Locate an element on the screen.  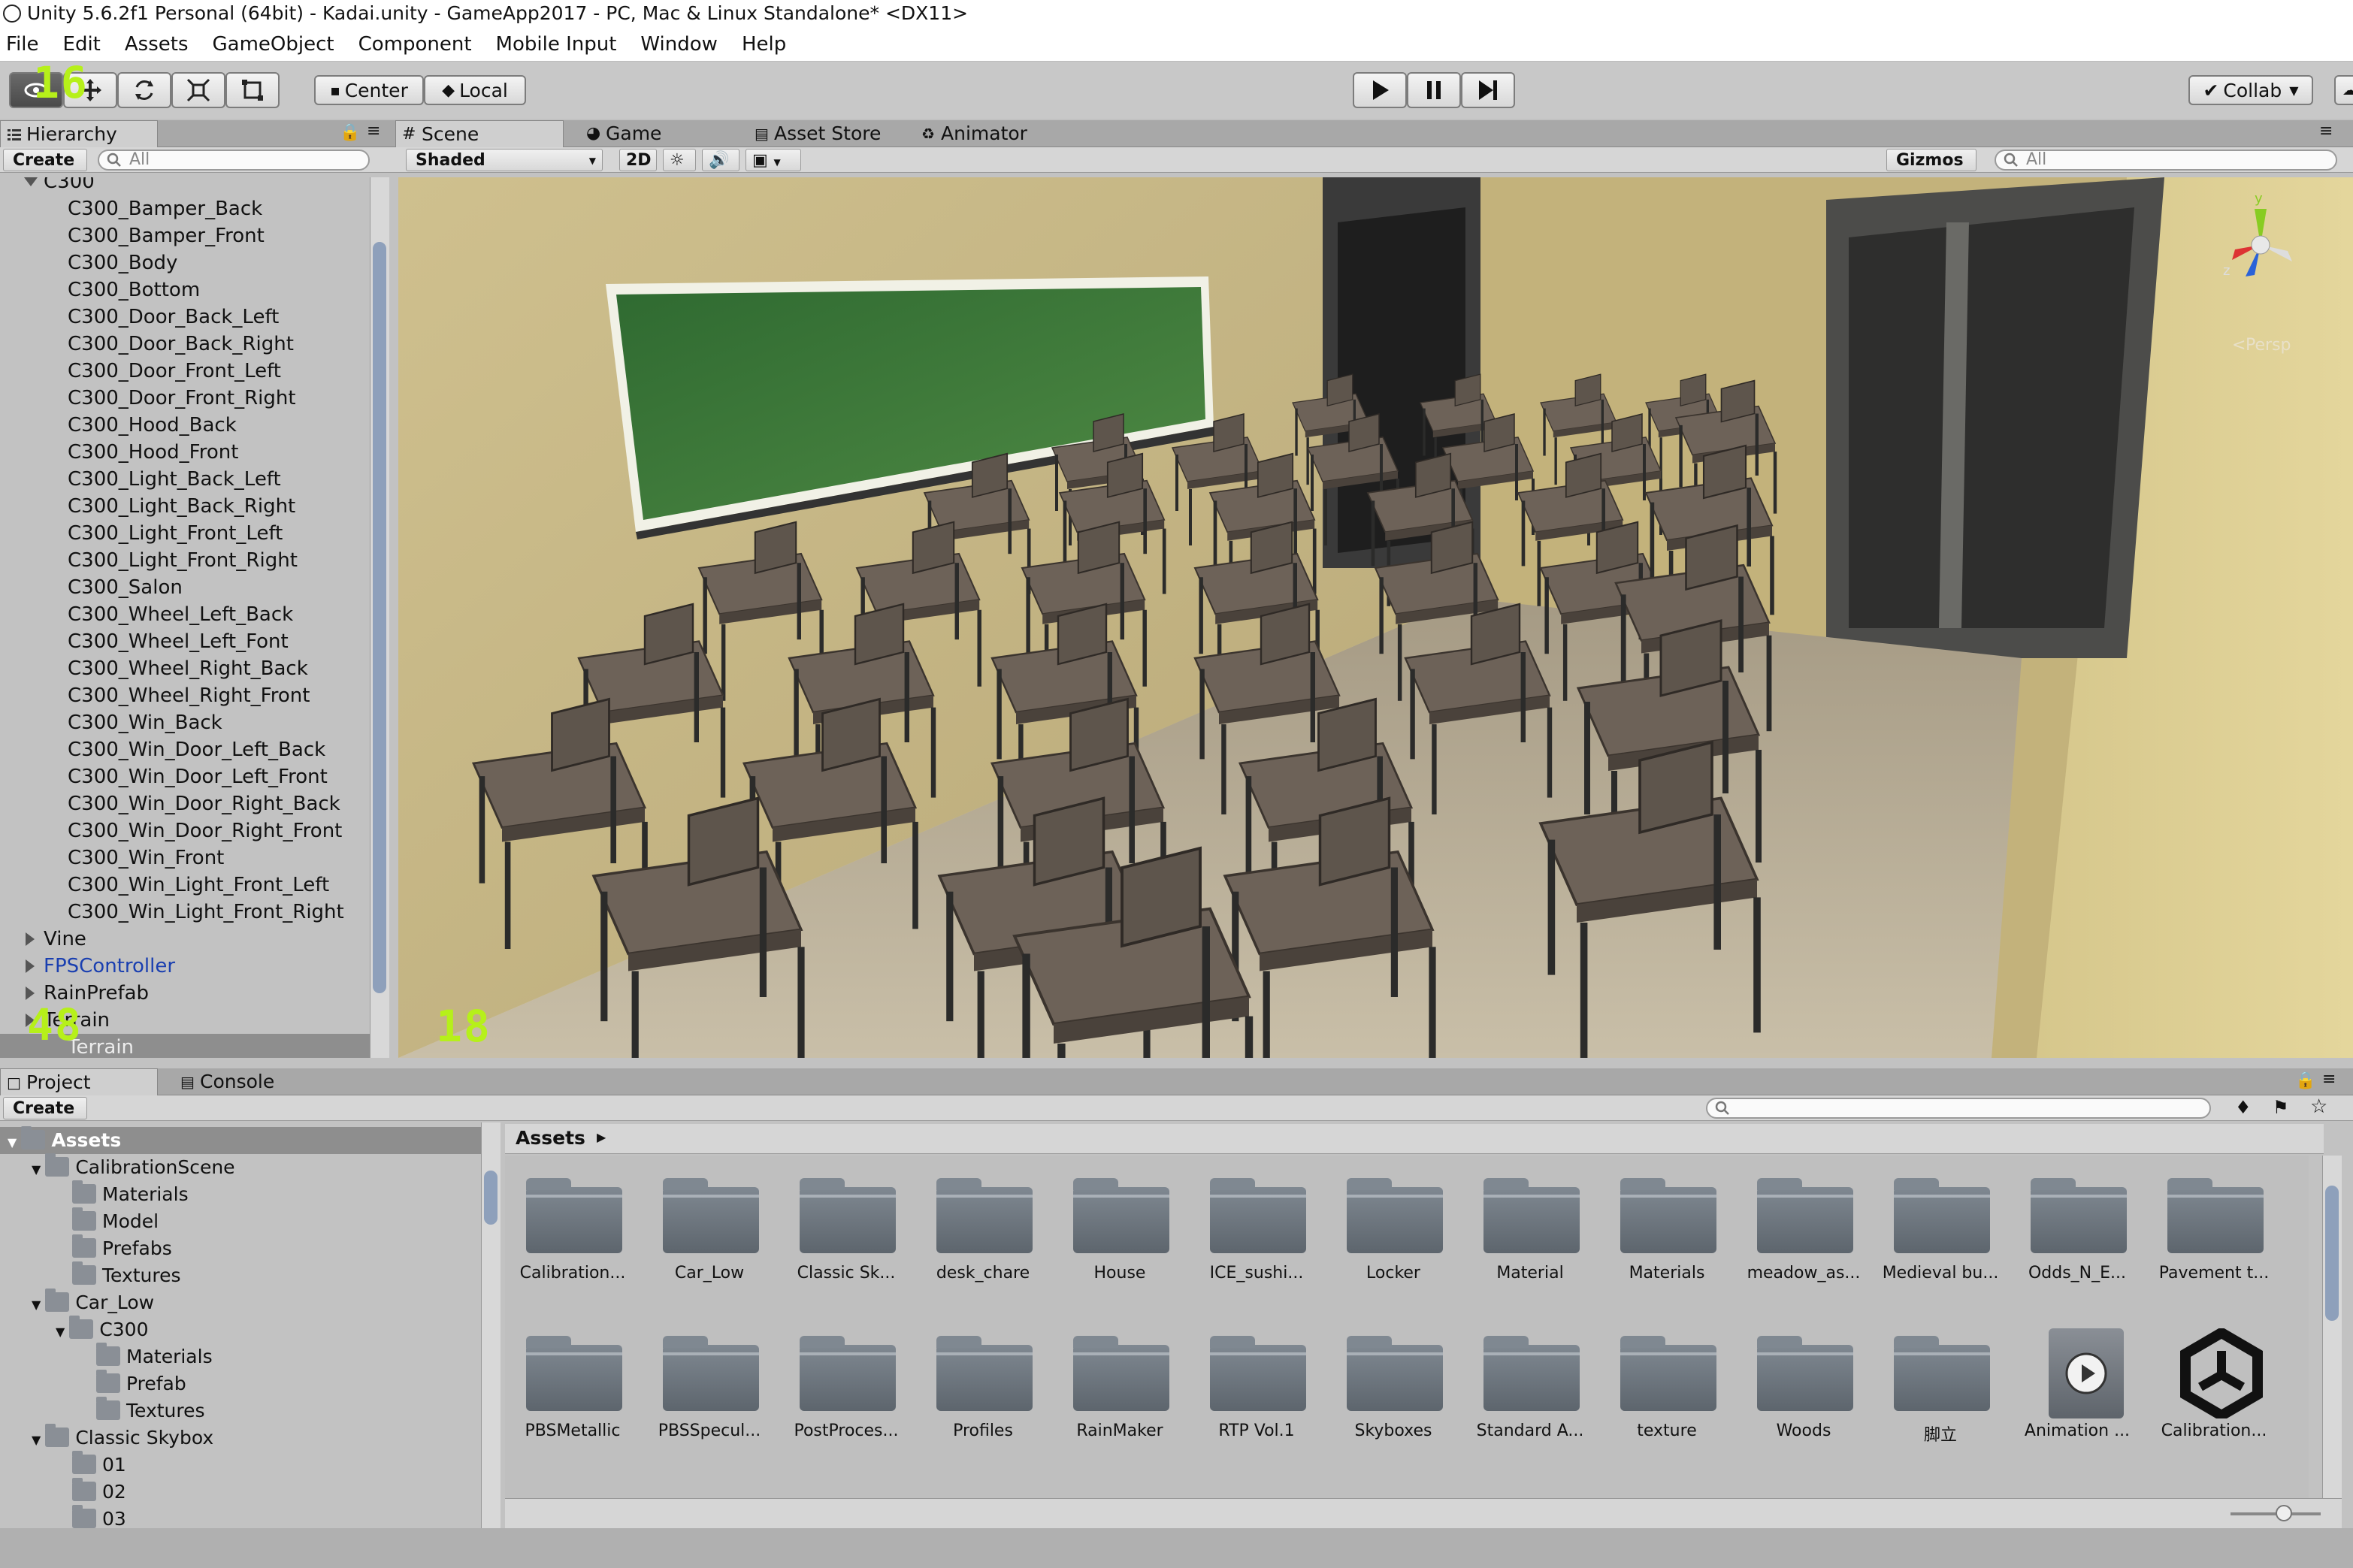
menu-edit: Edit is located at coordinates (82, 44).